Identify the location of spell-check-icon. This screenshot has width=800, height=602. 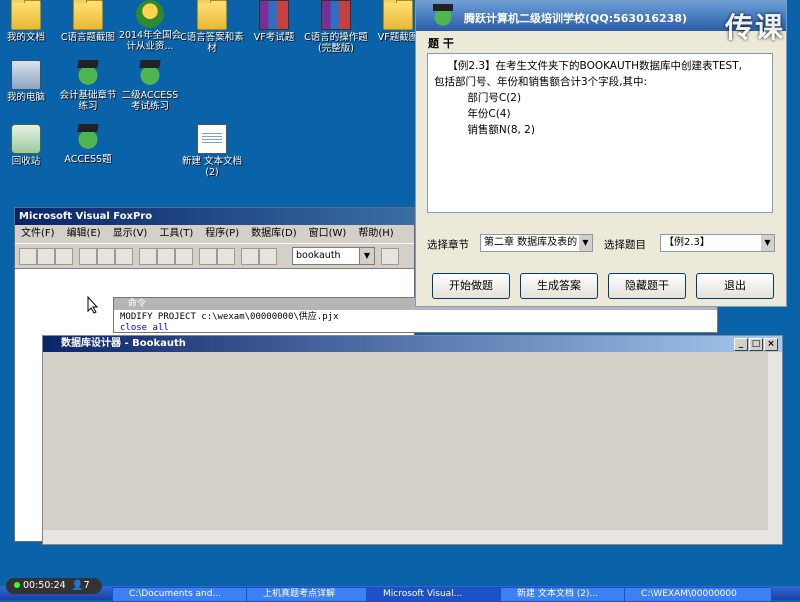
(124, 256).